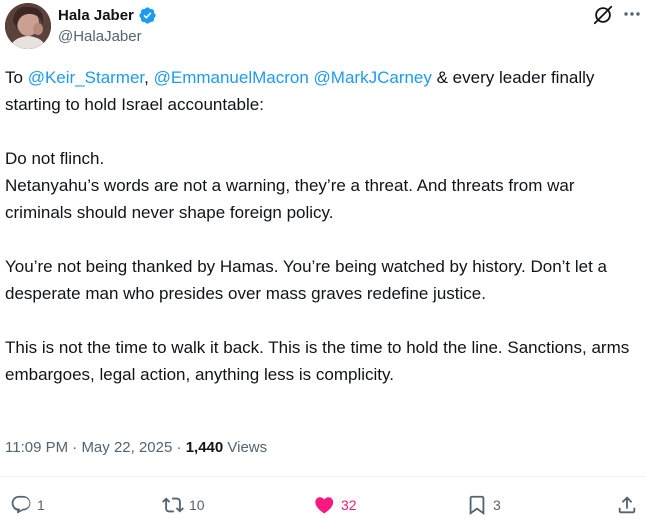  Describe the element at coordinates (147, 15) in the screenshot. I see `verified-badge-icon` at that location.